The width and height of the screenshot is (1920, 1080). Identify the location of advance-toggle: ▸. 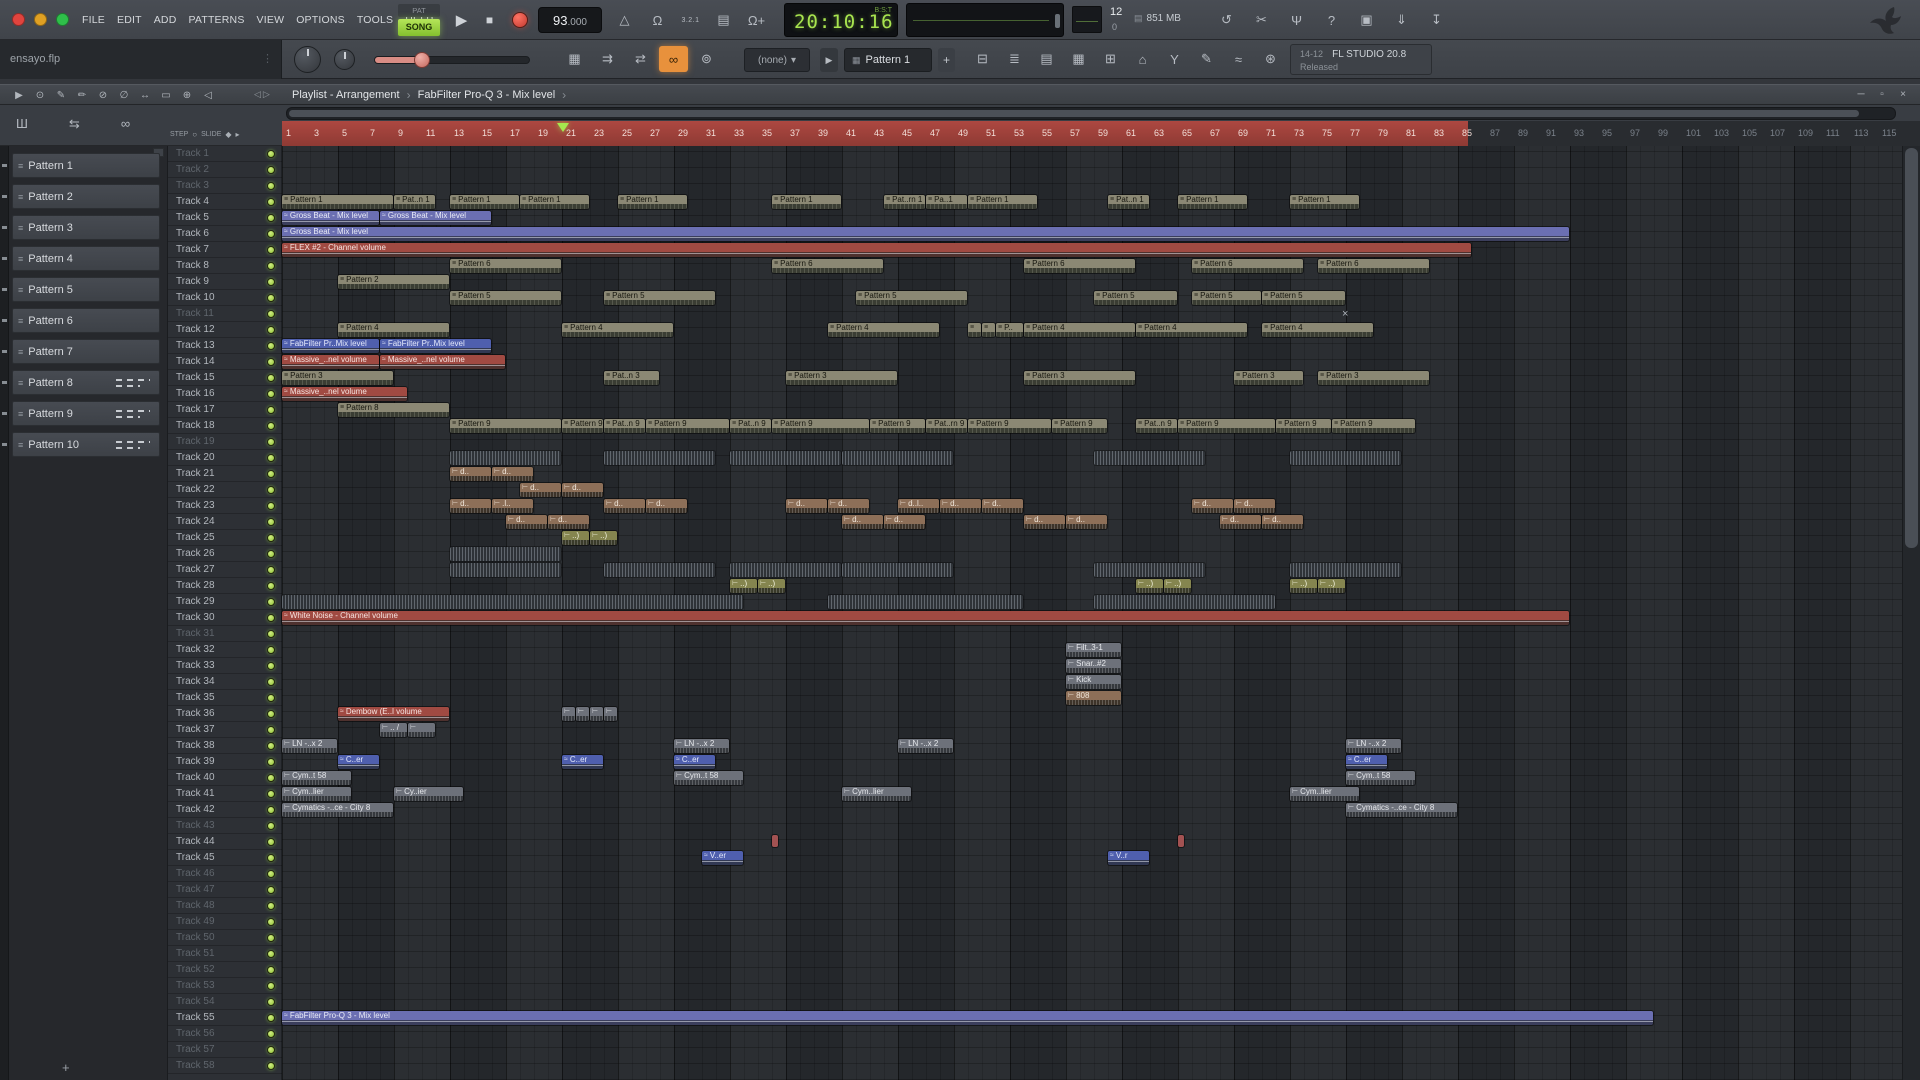
(238, 134).